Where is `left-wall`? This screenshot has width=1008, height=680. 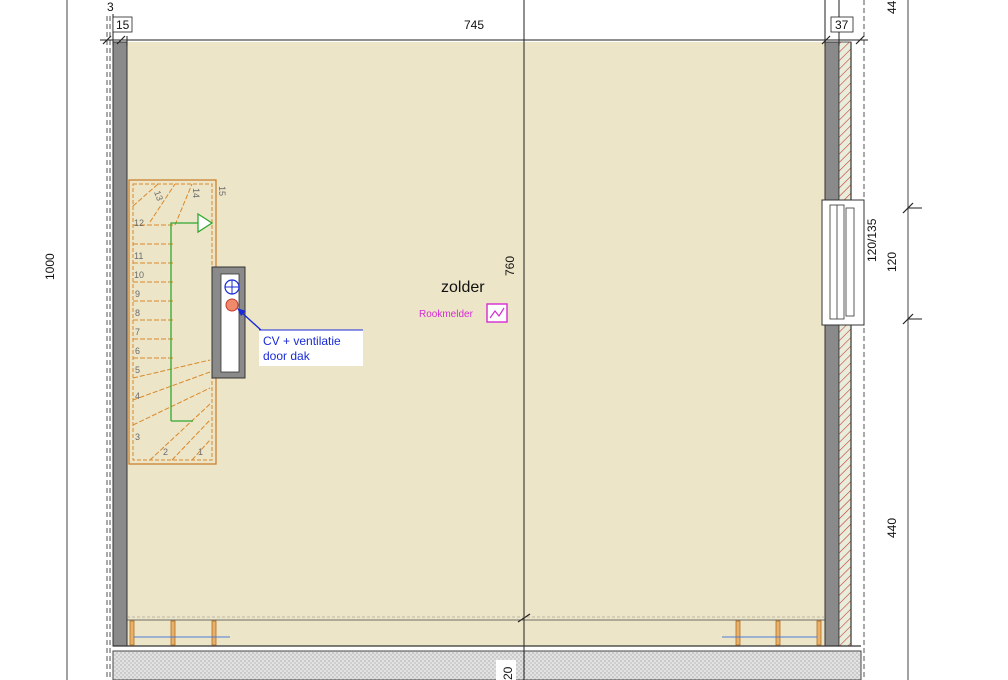 left-wall is located at coordinates (120, 344).